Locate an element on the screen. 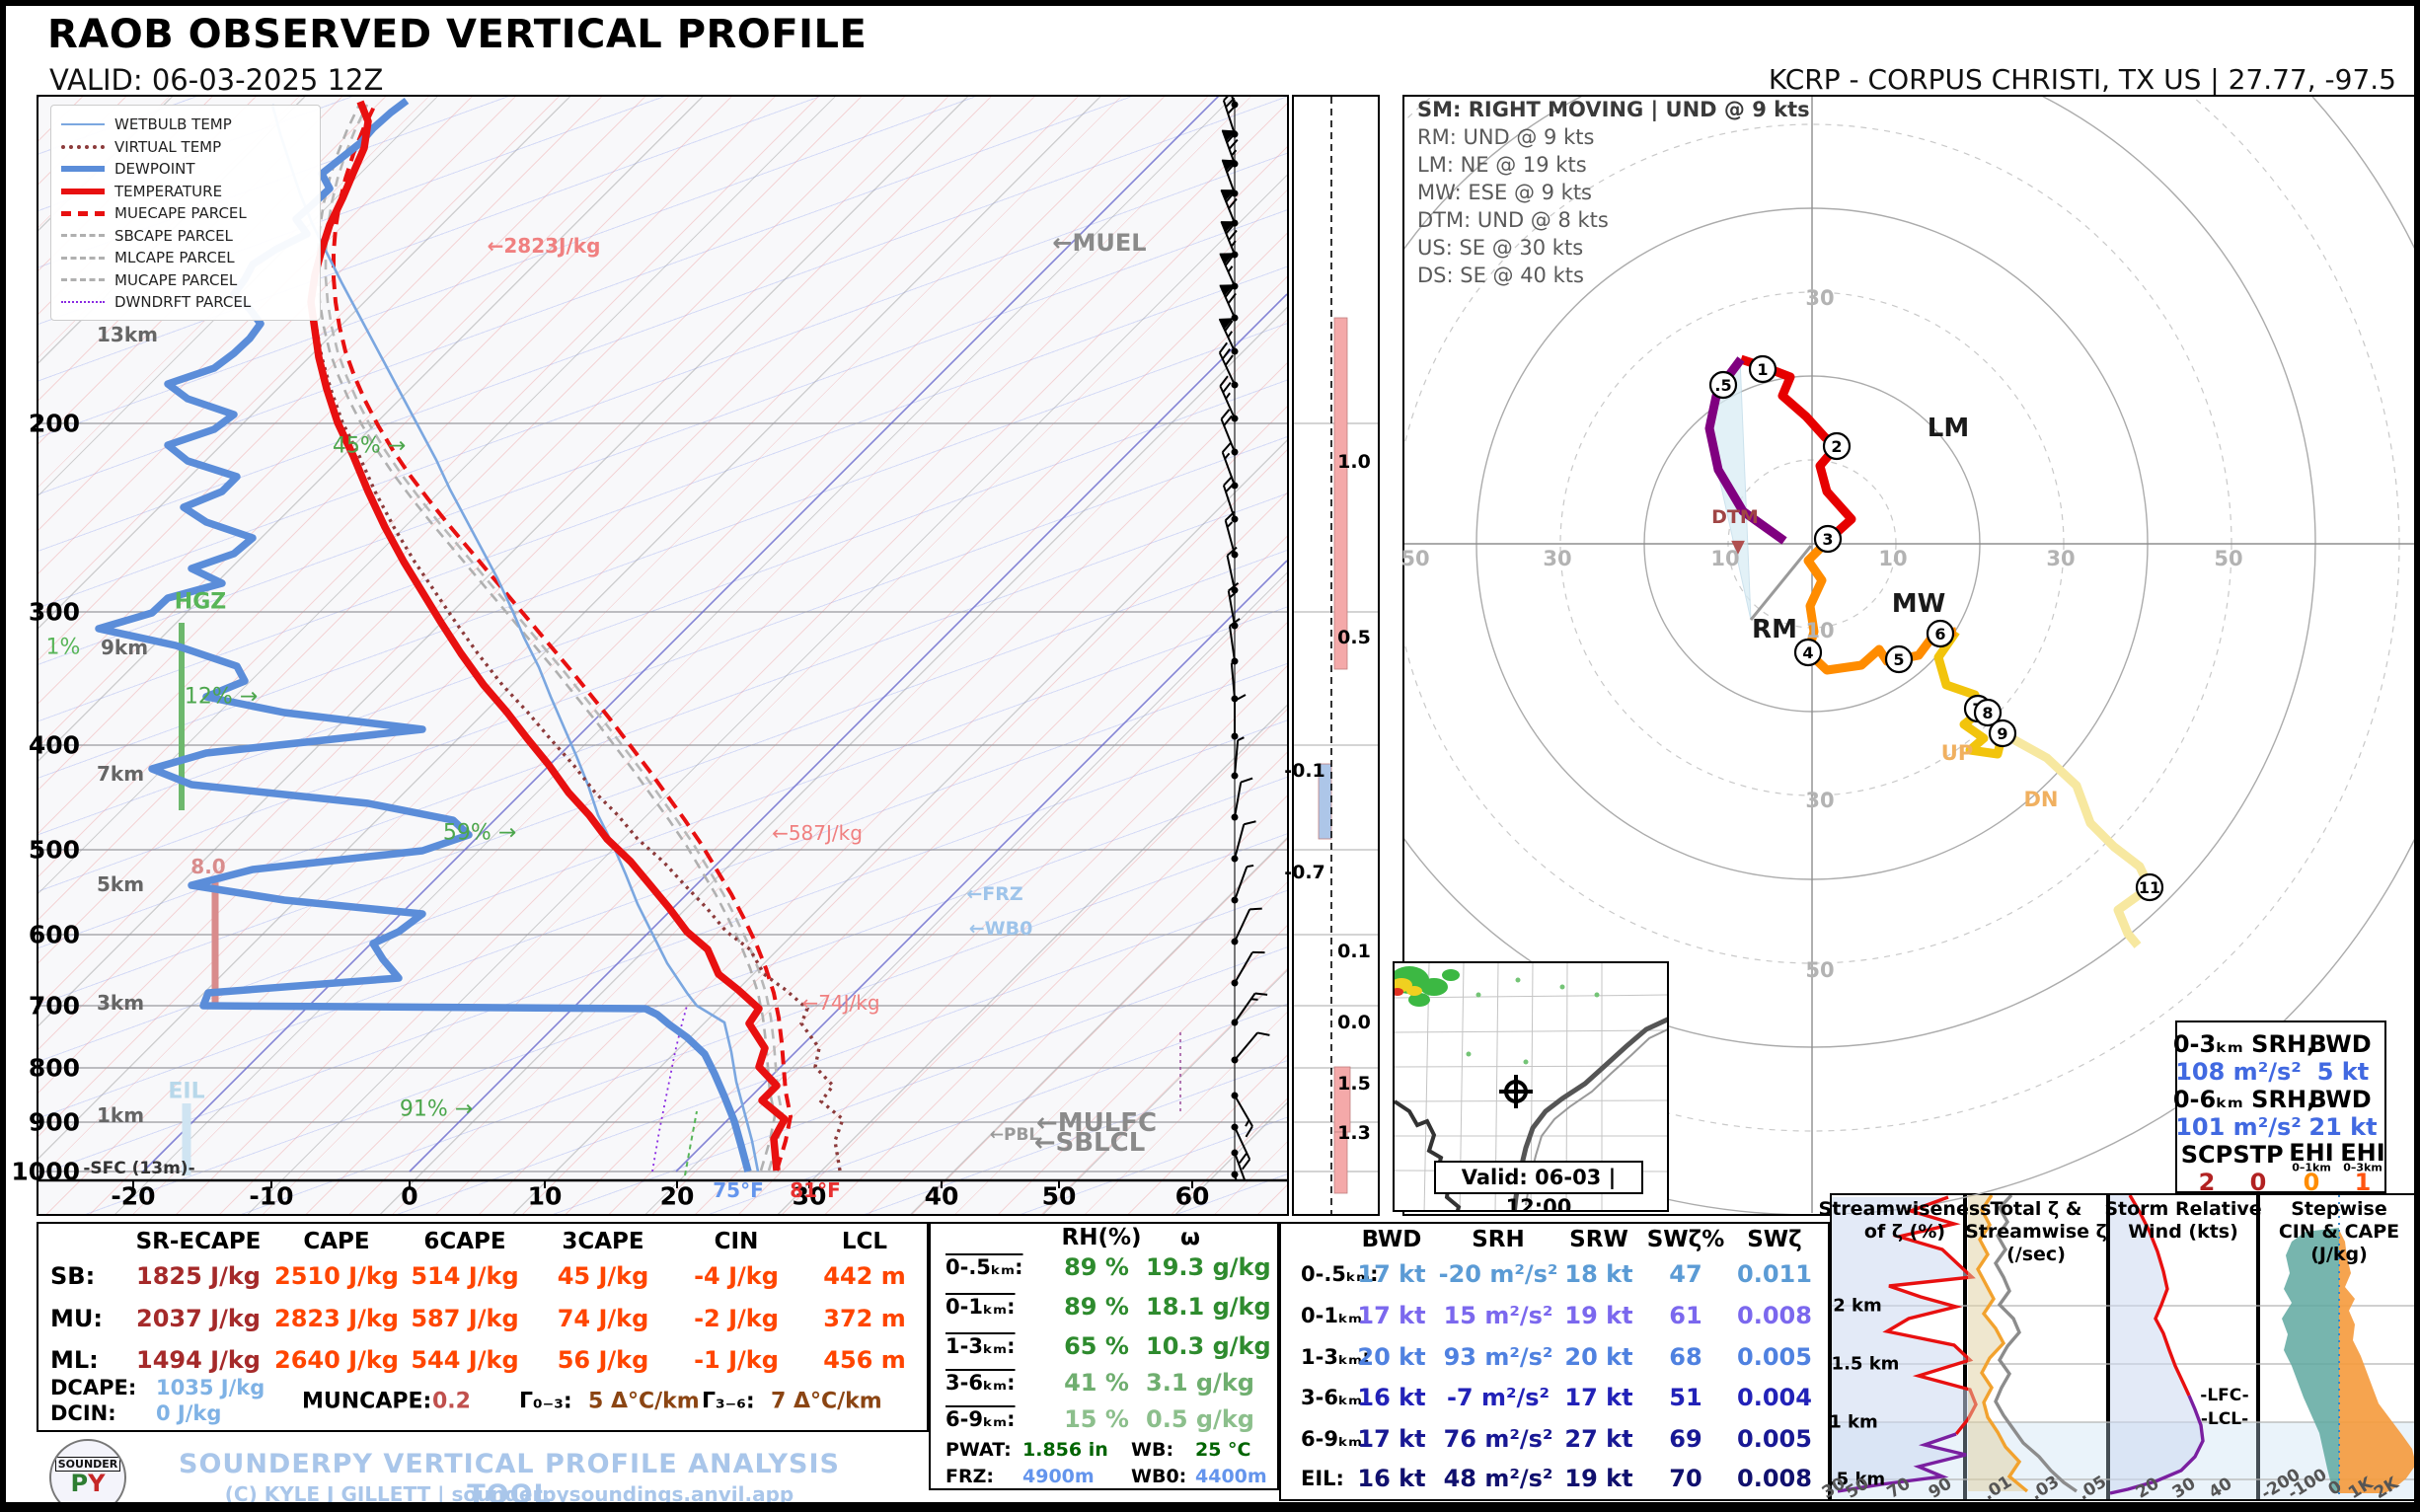  rh-header: RH(%) is located at coordinates (1101, 1238).